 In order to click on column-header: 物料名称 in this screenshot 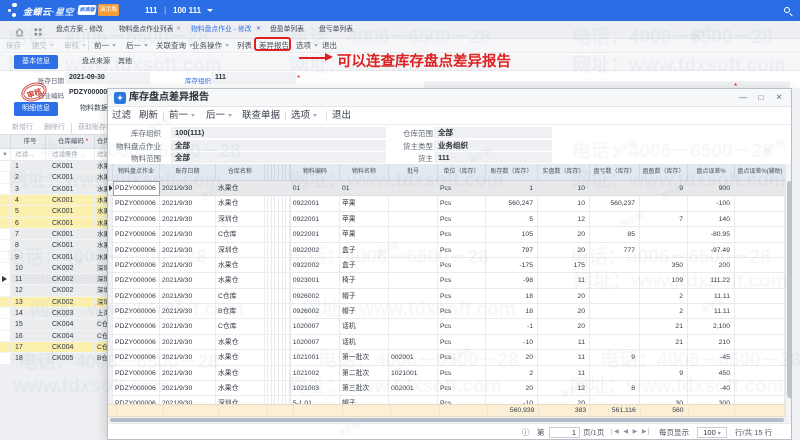, I will do `click(364, 172)`.